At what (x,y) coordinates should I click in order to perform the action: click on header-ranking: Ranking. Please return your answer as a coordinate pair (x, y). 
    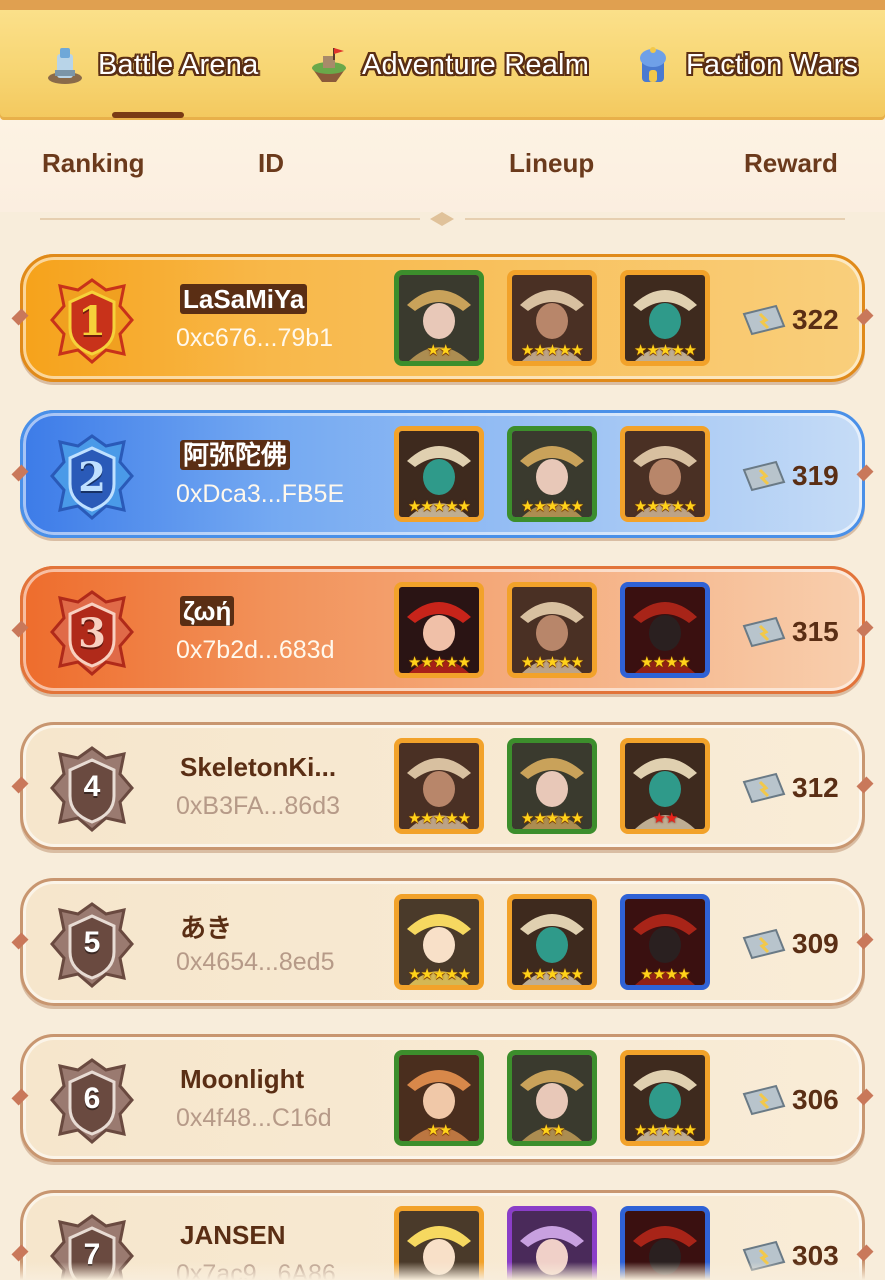
    Looking at the image, I should click on (93, 163).